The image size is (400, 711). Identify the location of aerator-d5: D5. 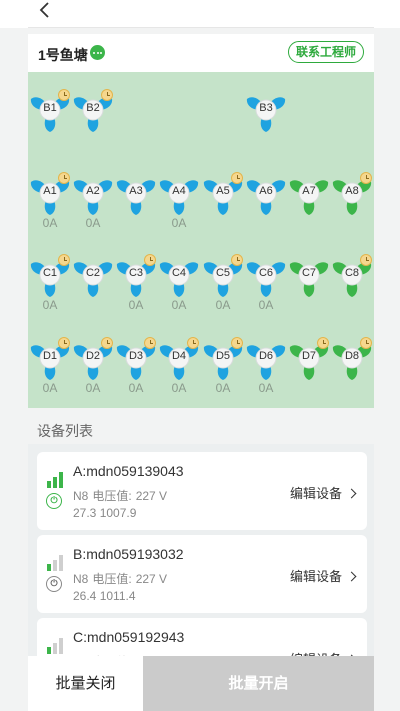
(223, 358).